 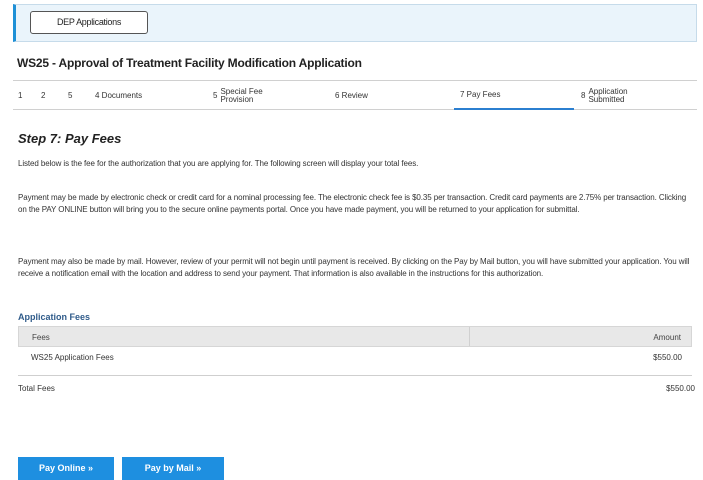 What do you see at coordinates (66, 468) in the screenshot?
I see `pay-online-button: Pay Online »` at bounding box center [66, 468].